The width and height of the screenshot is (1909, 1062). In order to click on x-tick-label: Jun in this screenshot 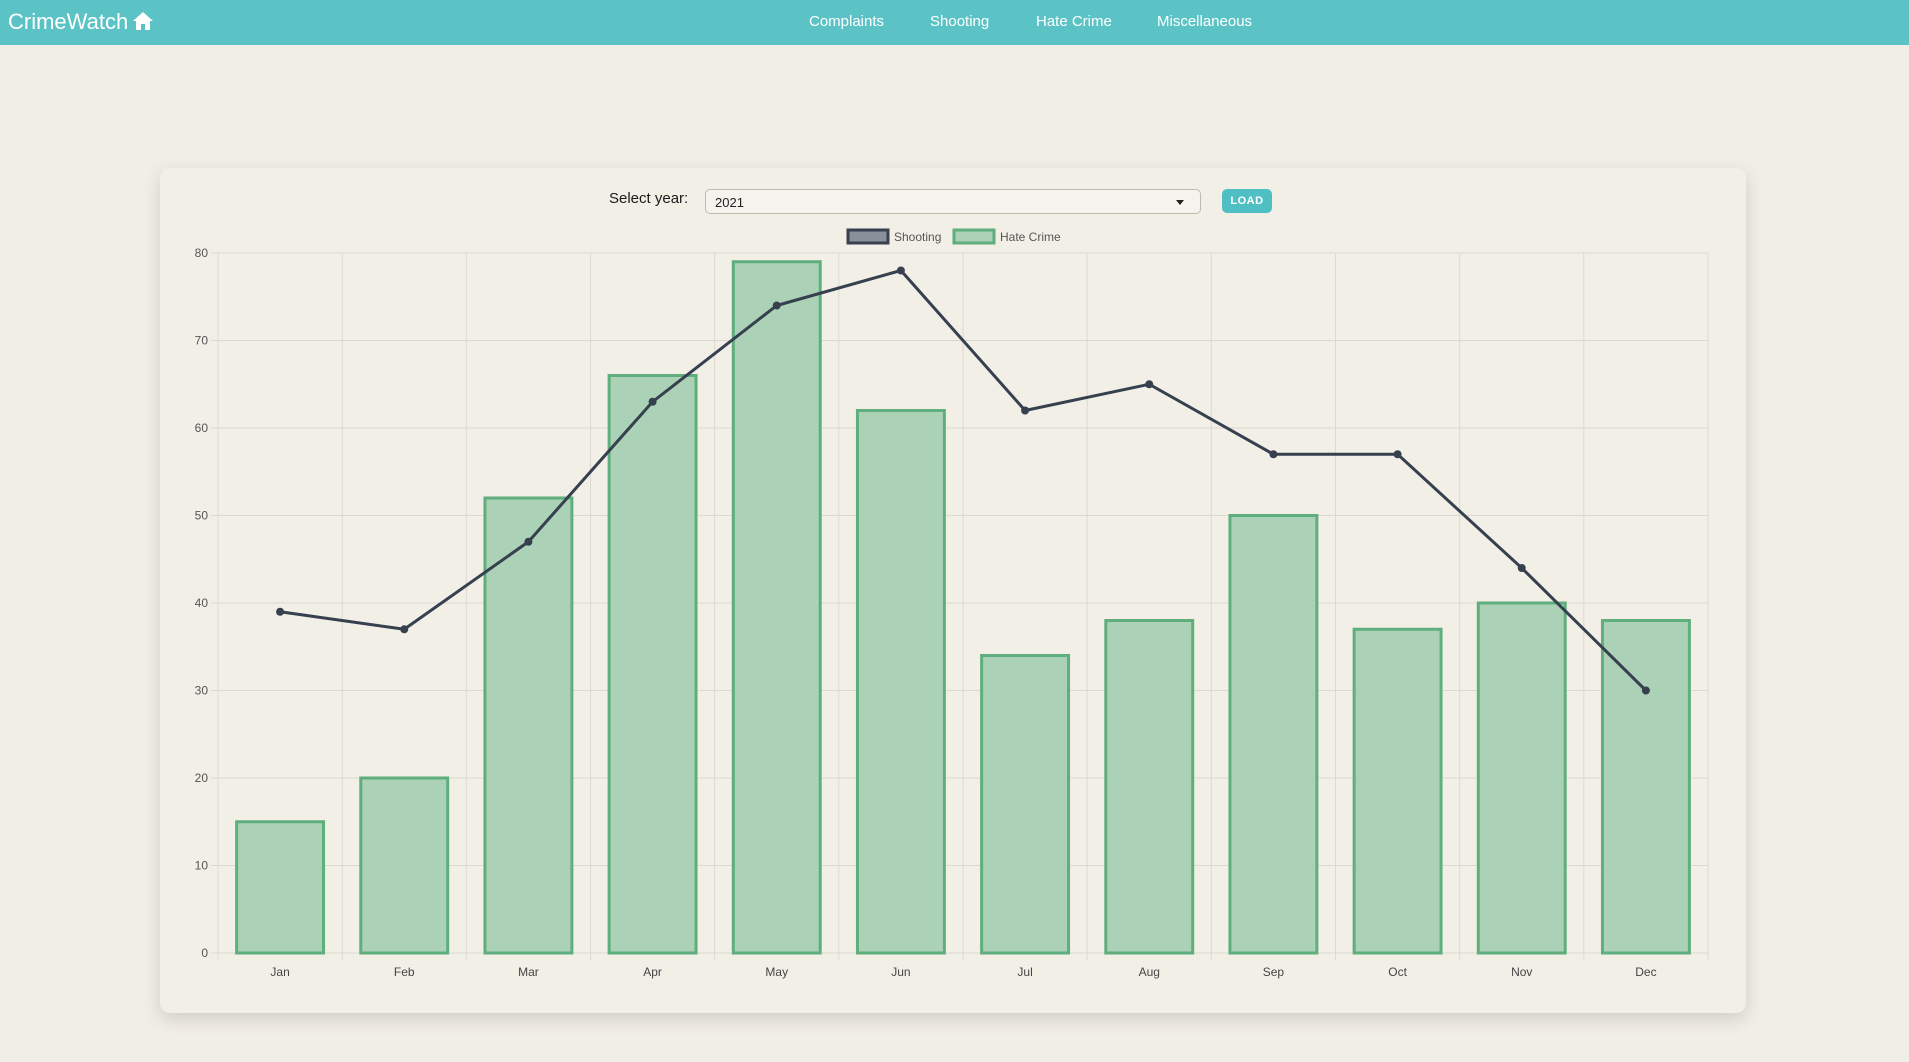, I will do `click(900, 972)`.